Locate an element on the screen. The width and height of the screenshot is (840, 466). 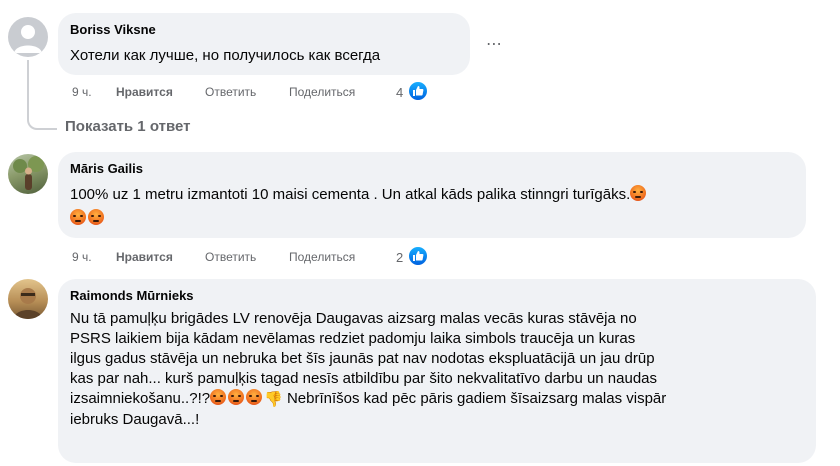
thumbs-down-icon: 👎 is located at coordinates (273, 399).